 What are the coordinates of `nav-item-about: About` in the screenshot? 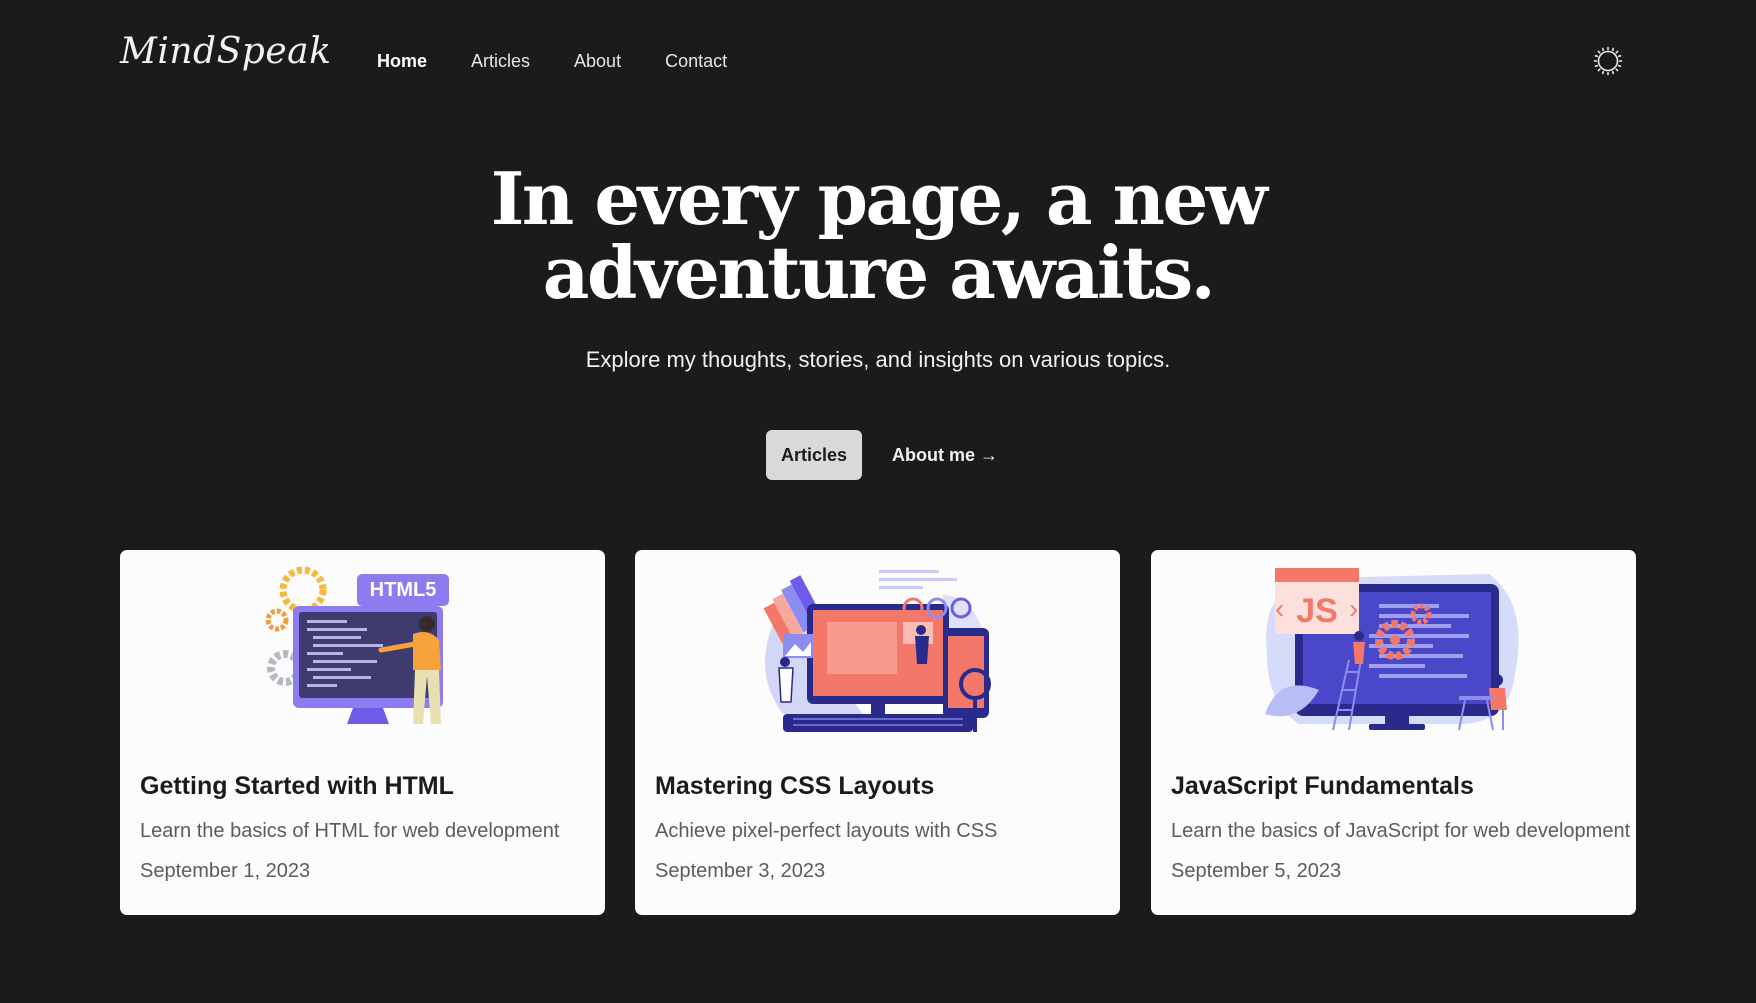 It's located at (597, 61).